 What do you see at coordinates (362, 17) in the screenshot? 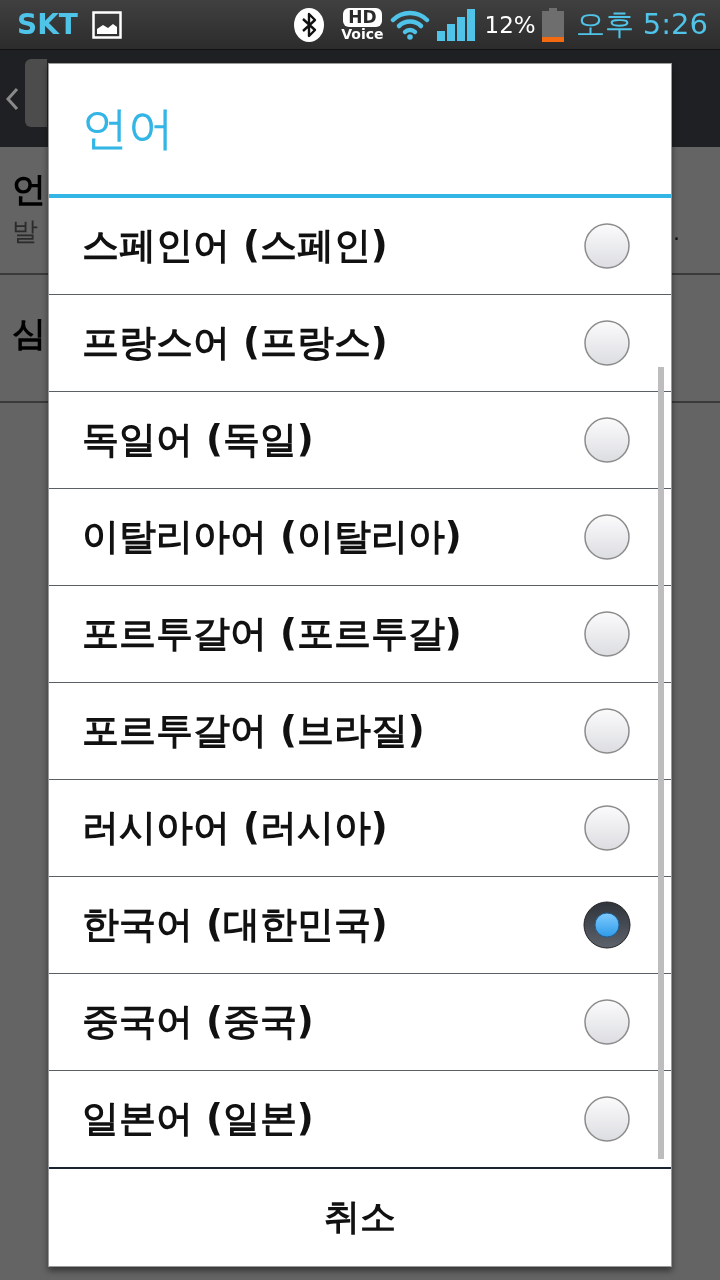
I see `hd-badge: HD` at bounding box center [362, 17].